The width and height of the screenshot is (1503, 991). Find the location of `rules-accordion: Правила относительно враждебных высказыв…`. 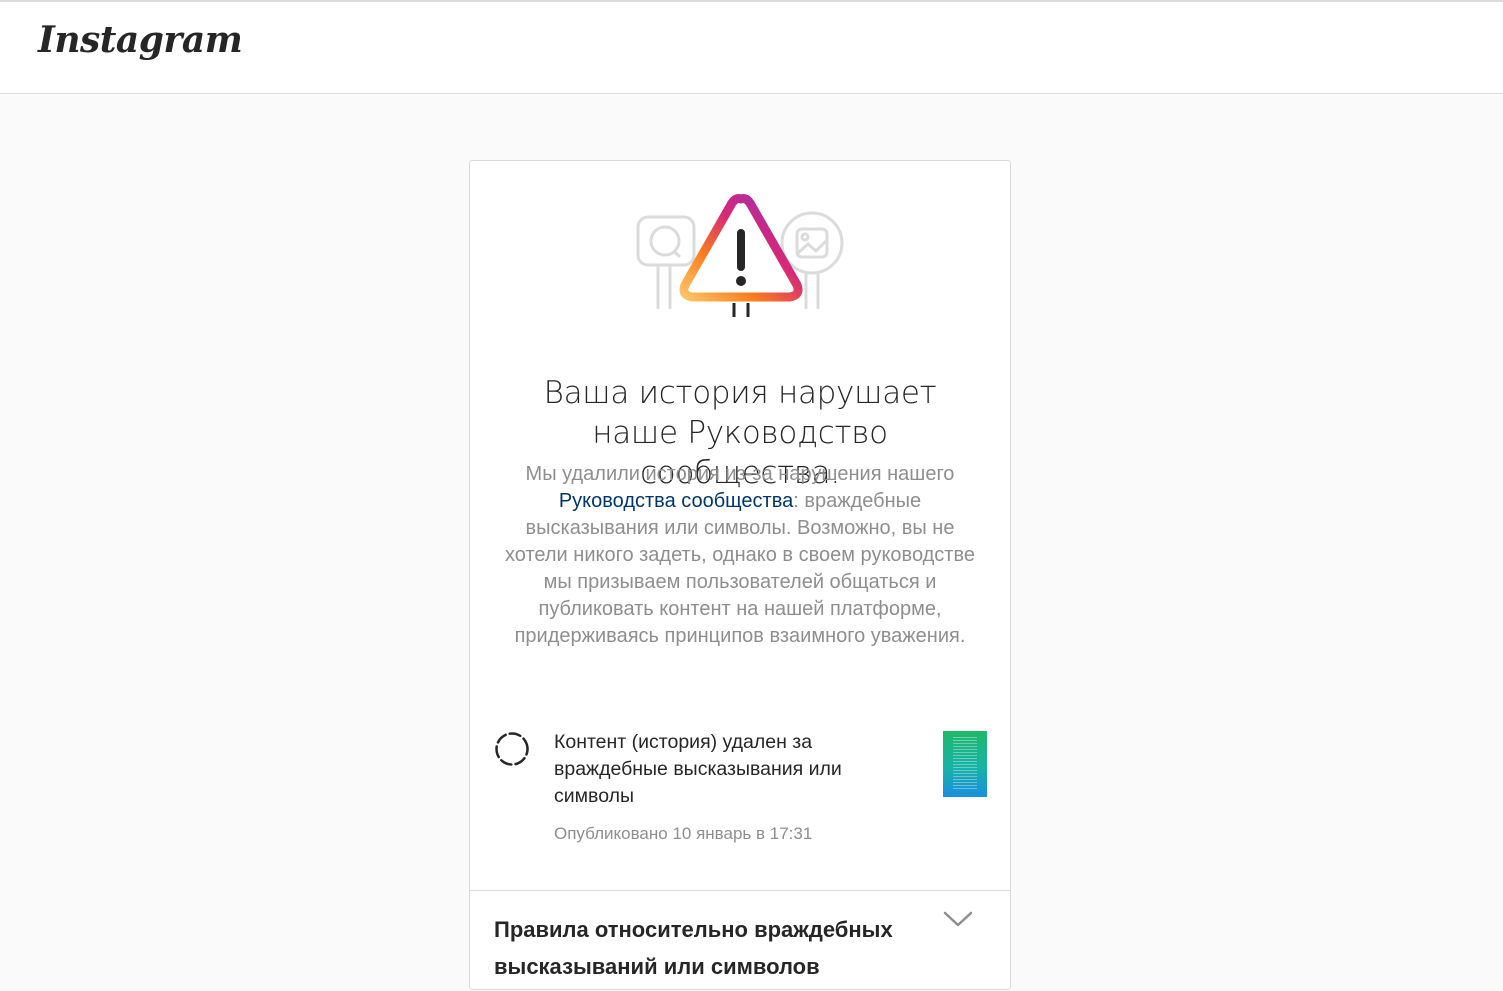

rules-accordion: Правила относительно враждебных высказыв… is located at coordinates (740, 941).